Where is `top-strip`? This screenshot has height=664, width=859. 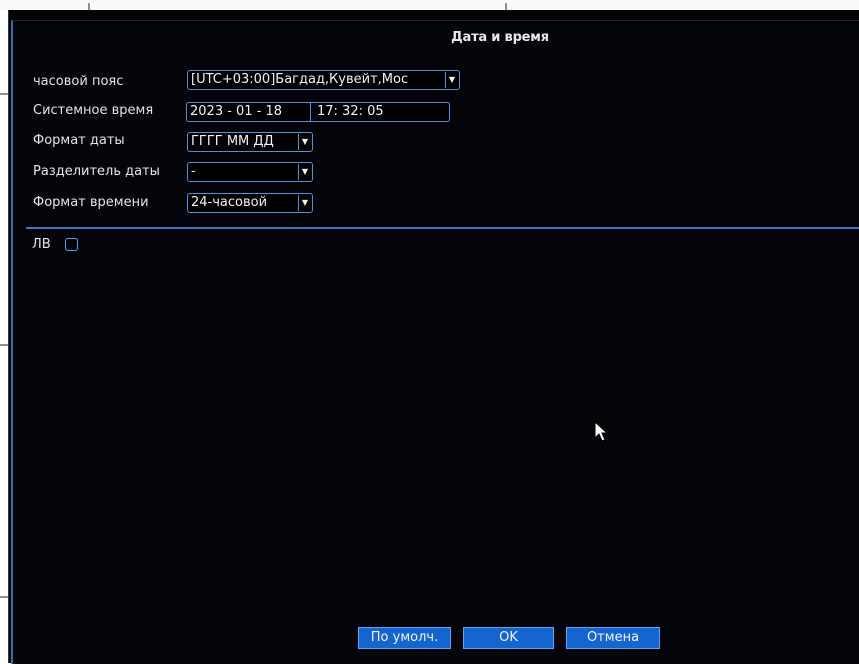
top-strip is located at coordinates (429, 5).